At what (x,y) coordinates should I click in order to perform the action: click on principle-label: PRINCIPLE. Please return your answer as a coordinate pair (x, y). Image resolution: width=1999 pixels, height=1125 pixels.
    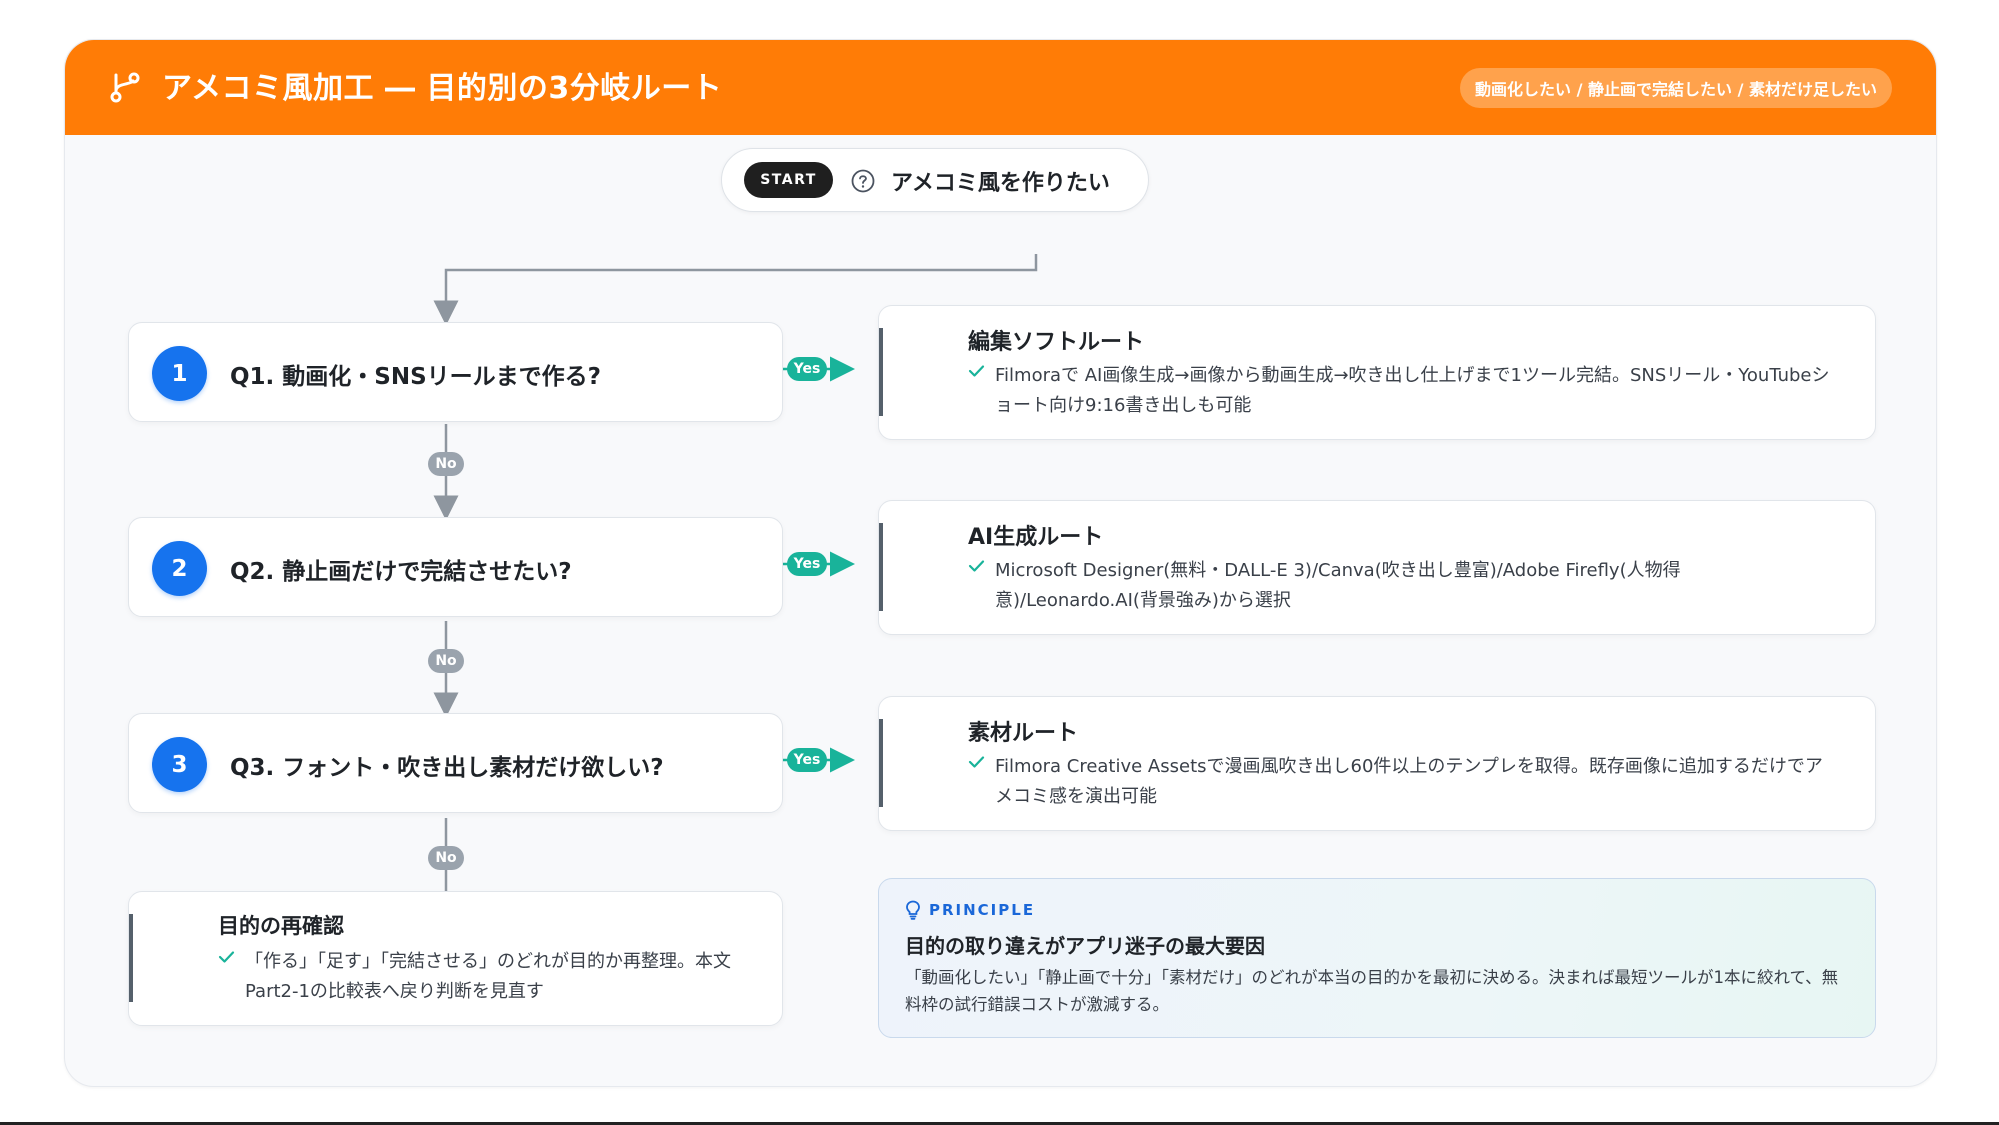
    Looking at the image, I should click on (982, 910).